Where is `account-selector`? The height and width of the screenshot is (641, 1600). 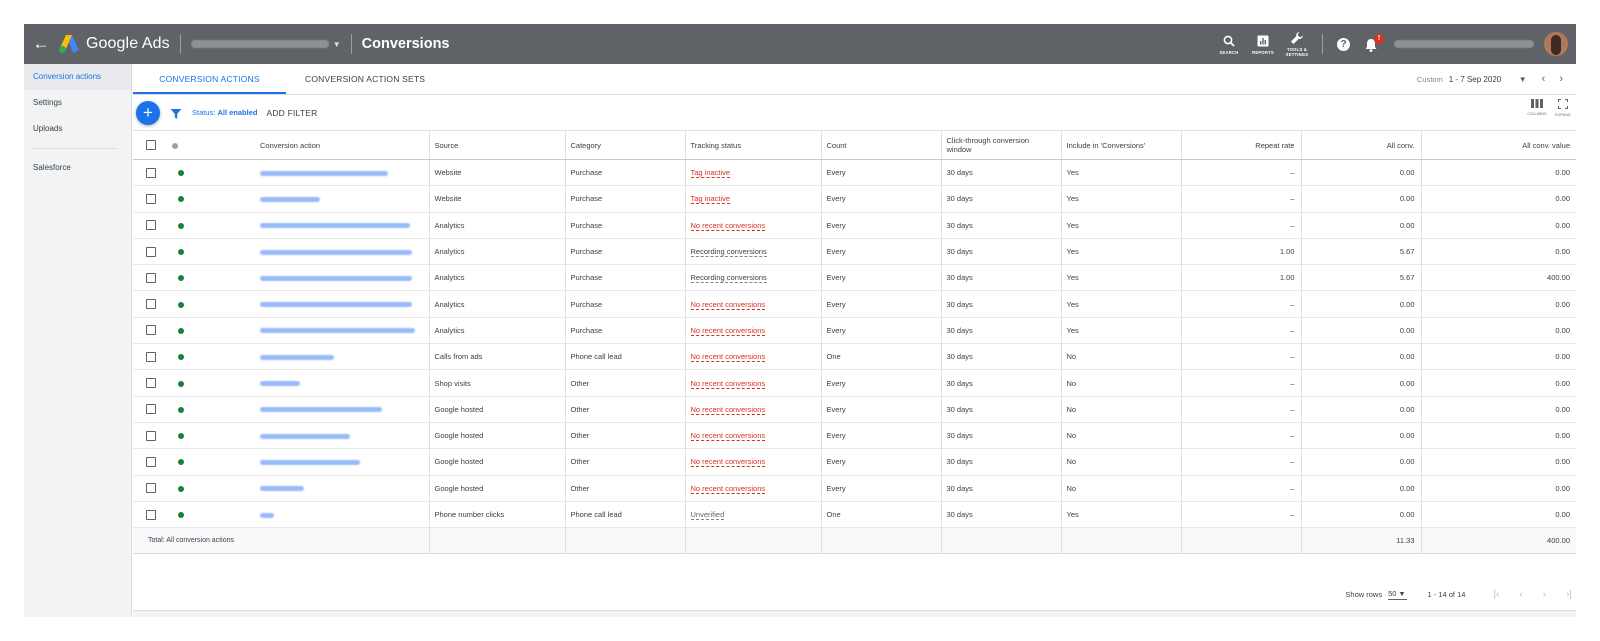 account-selector is located at coordinates (259, 44).